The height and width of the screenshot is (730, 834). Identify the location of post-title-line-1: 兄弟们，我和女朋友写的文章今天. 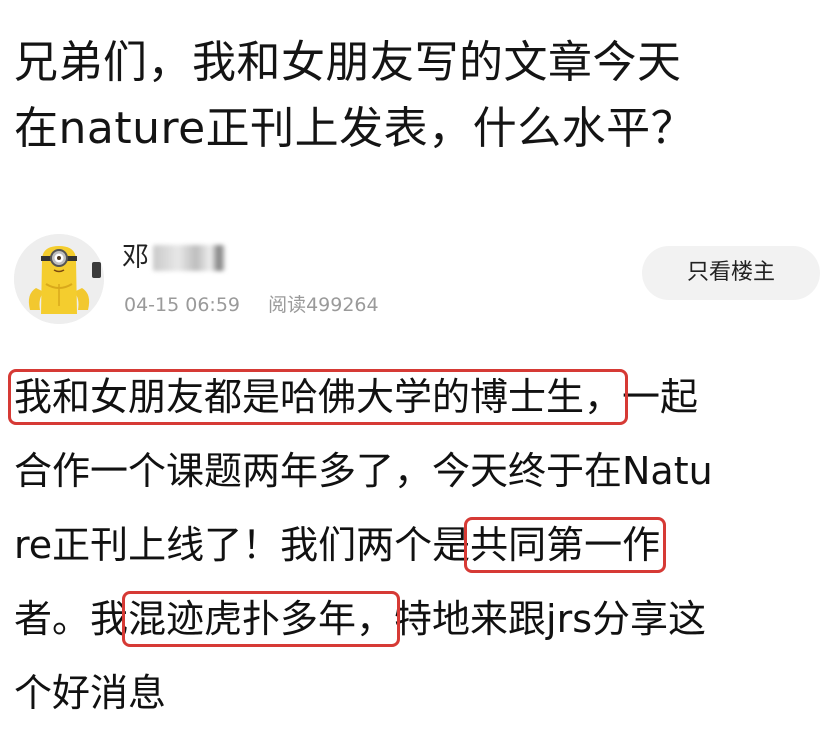
(348, 62).